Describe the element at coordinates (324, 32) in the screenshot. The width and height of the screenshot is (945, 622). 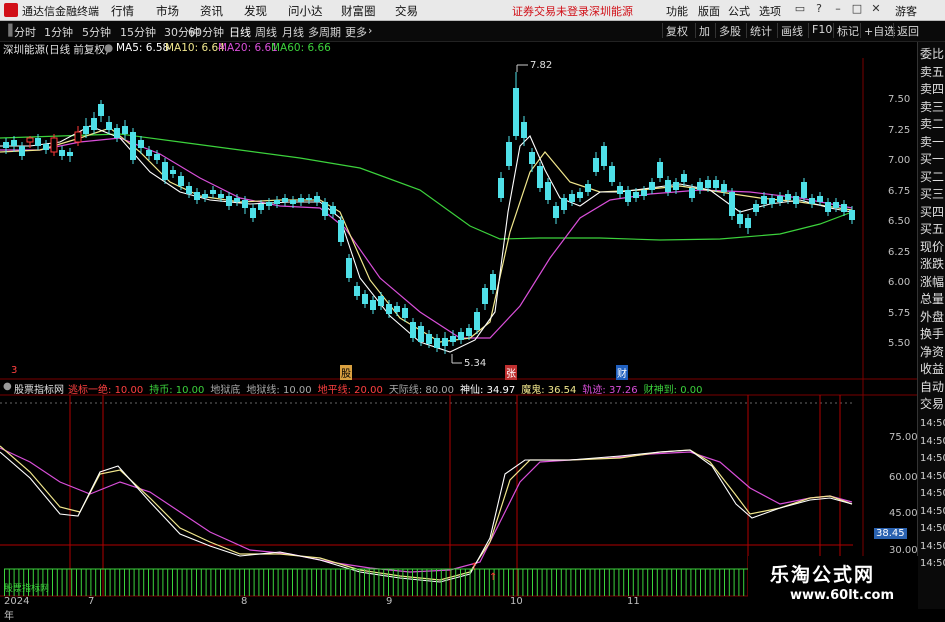
I see `tab-multi-period: 多周期` at that location.